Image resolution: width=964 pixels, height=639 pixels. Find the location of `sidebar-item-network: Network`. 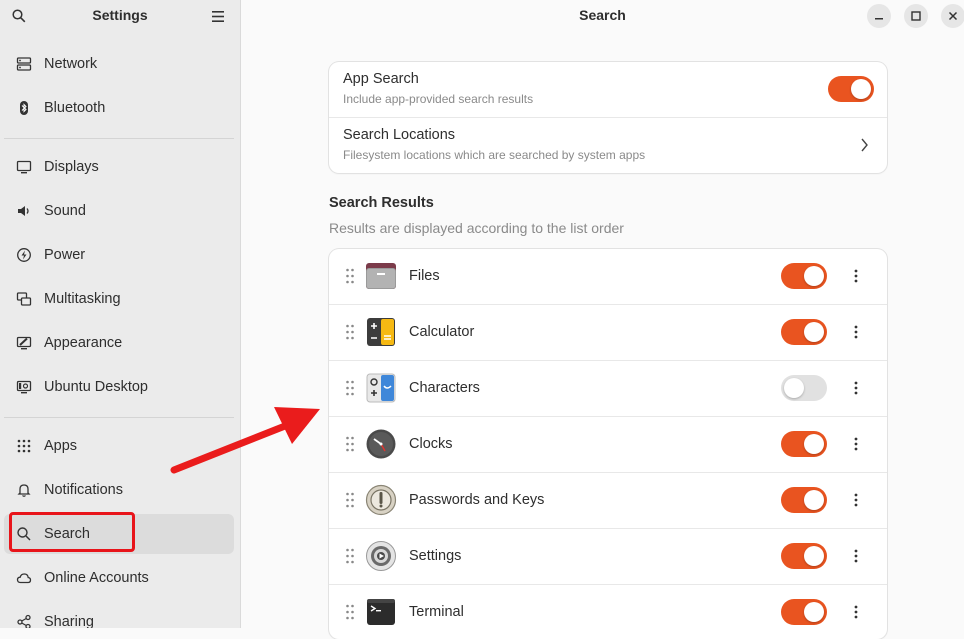

sidebar-item-network: Network is located at coordinates (119, 64).